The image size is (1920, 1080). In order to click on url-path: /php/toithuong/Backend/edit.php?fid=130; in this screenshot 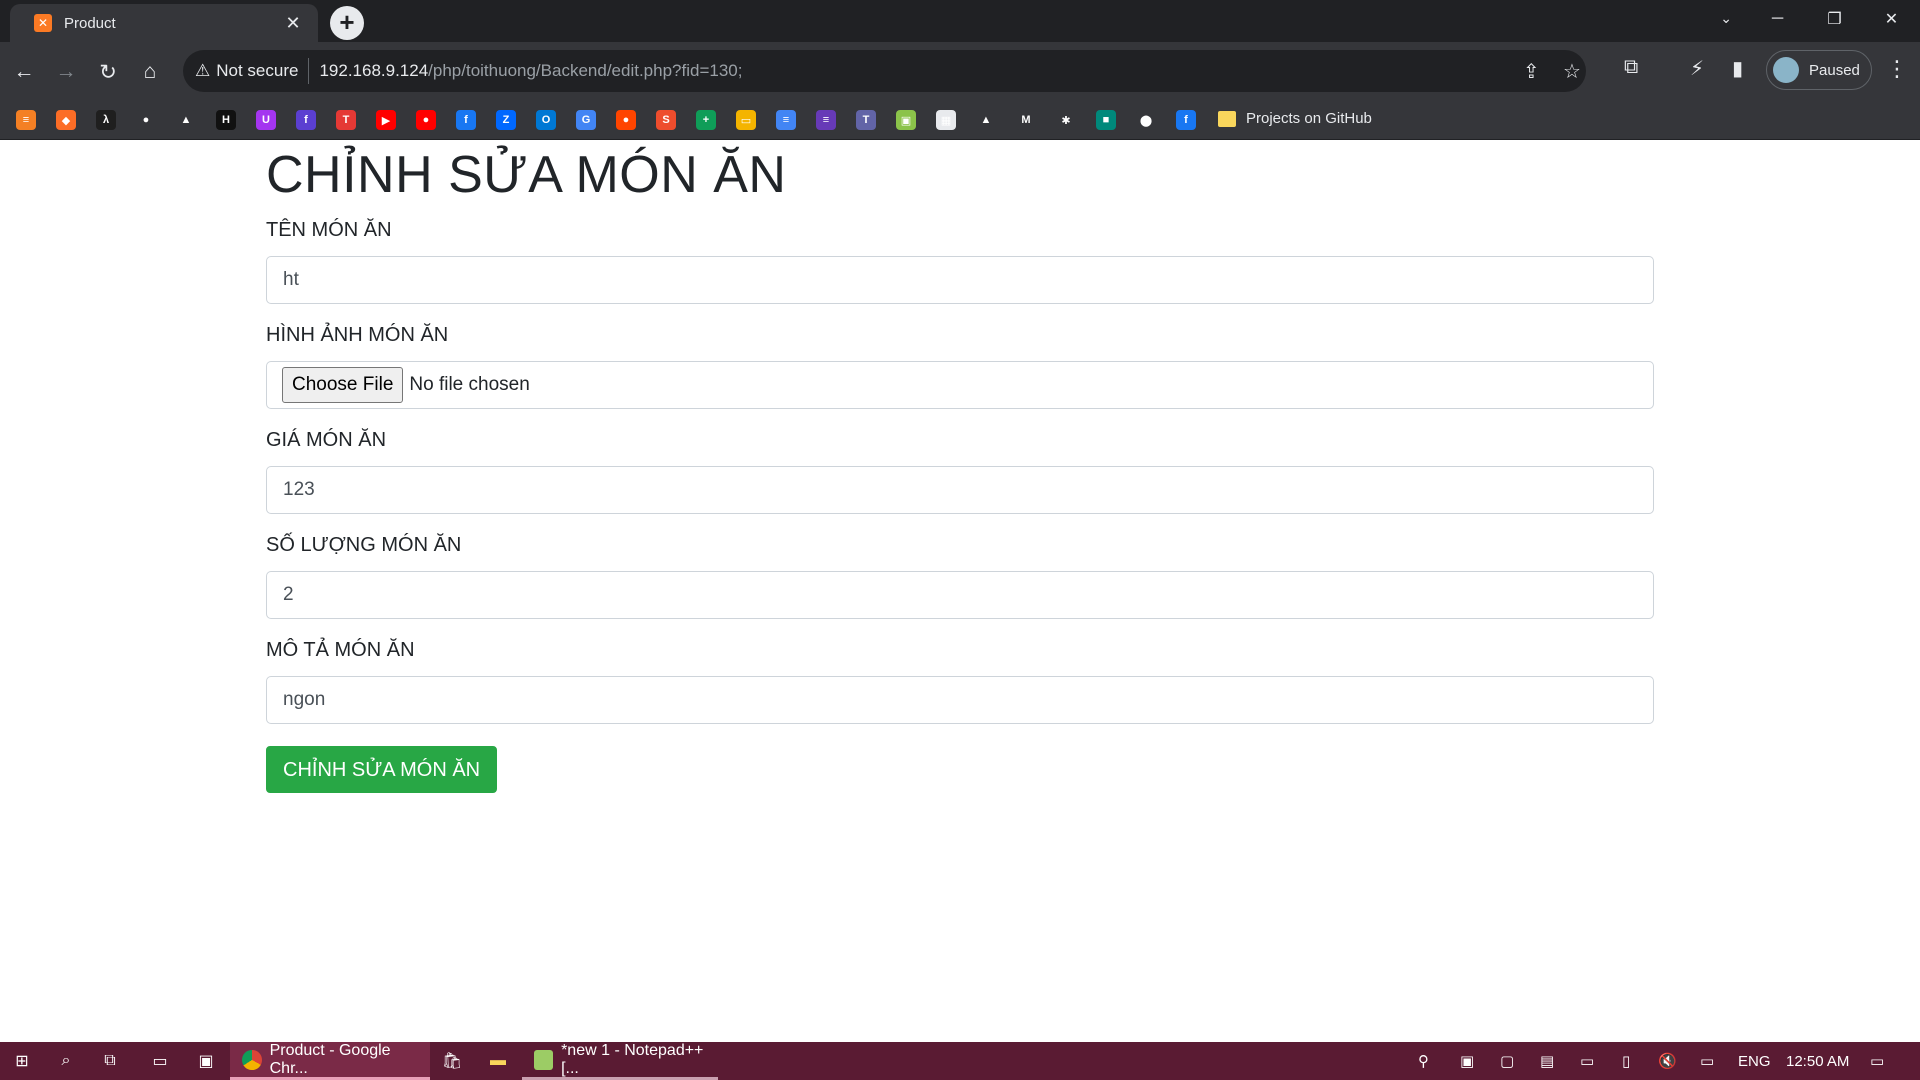, I will do `click(585, 70)`.